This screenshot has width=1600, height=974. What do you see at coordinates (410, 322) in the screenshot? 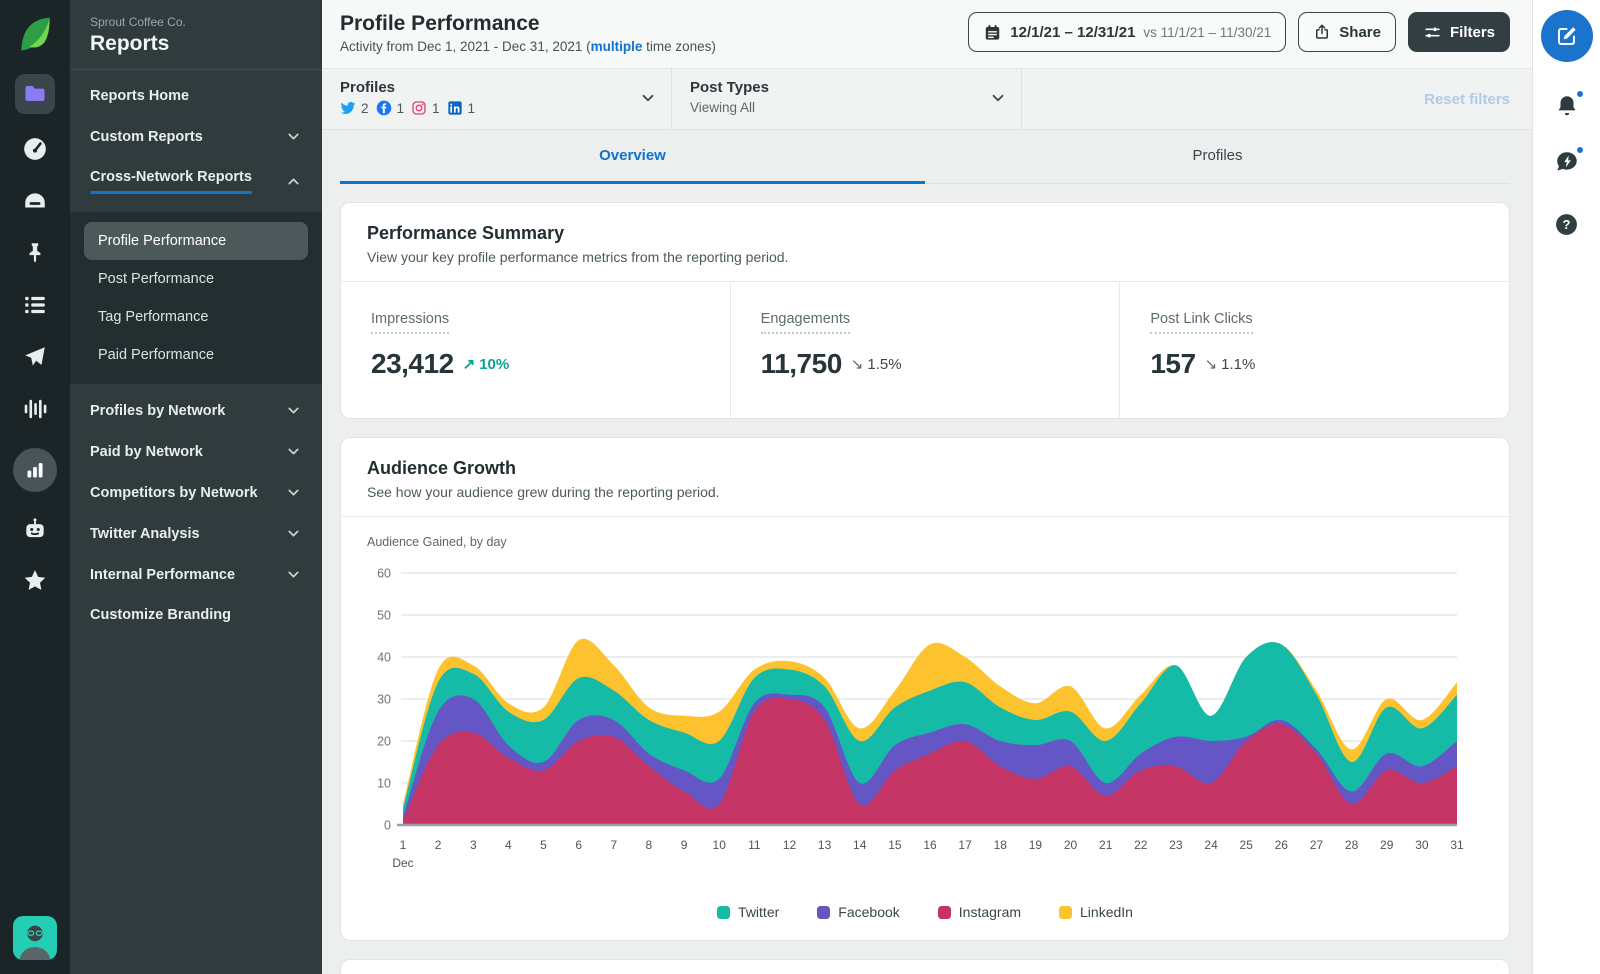
I see `metric-label: Impressions` at bounding box center [410, 322].